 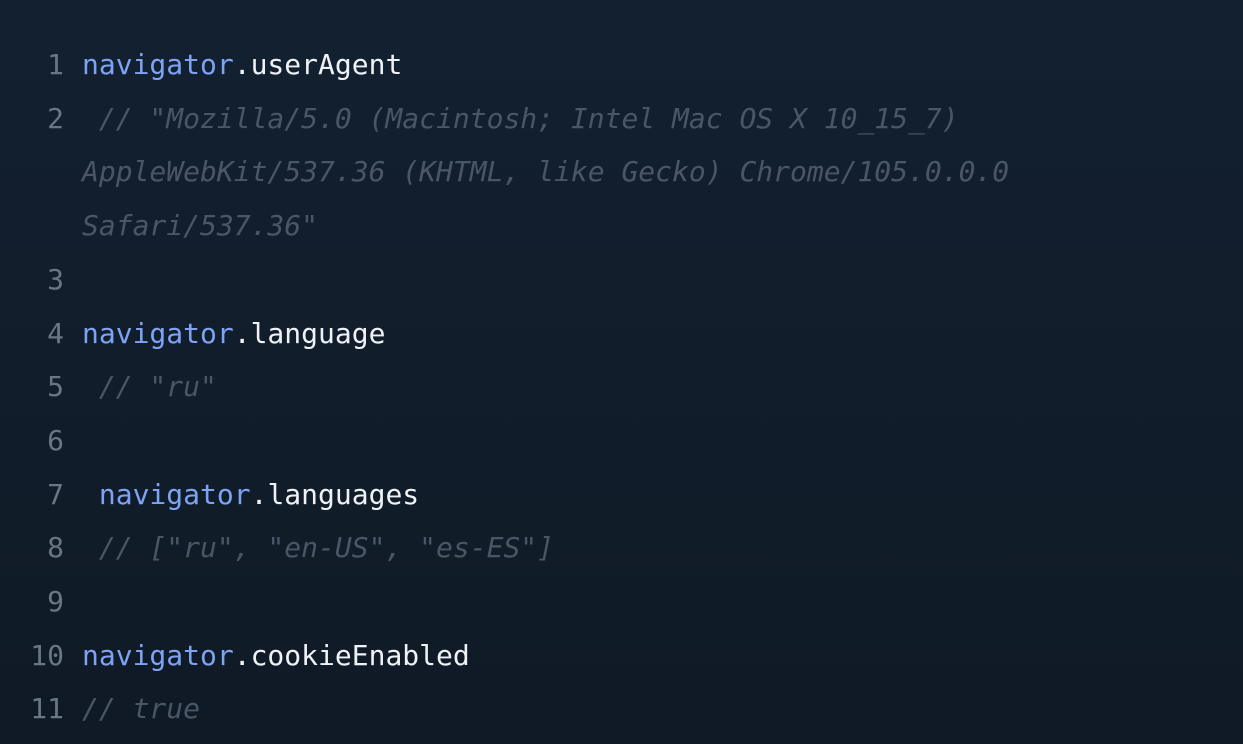 I want to click on code-line: 10 navigator.cookieEnabled, so click(x=621, y=656).